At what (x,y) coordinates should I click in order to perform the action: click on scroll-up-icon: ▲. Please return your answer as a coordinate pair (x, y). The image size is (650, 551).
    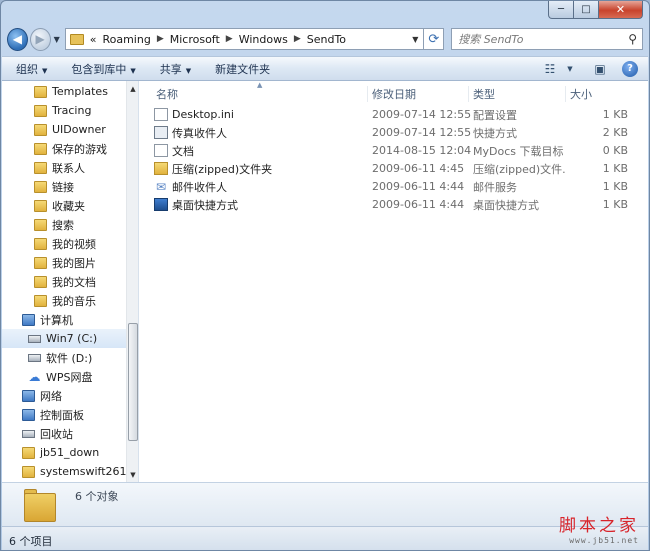
    Looking at the image, I should click on (132, 88).